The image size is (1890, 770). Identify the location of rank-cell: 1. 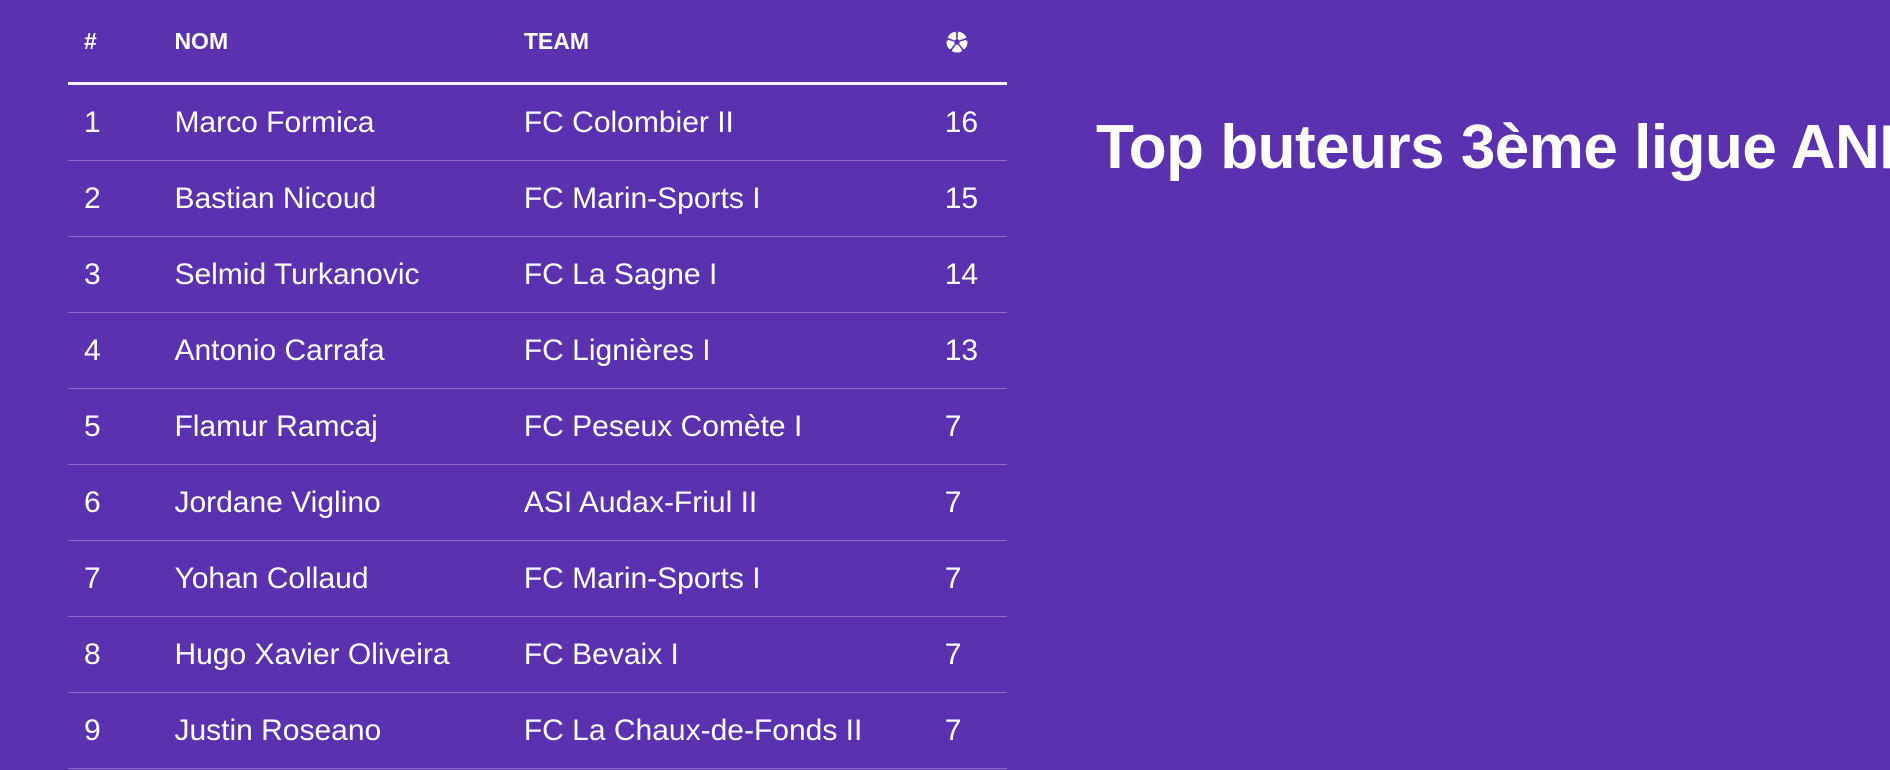
(121, 122).